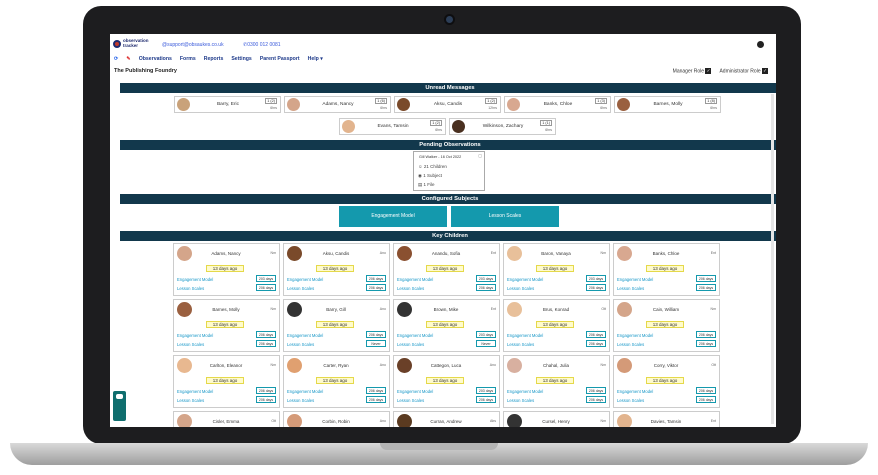 Image resolution: width=878 pixels, height=475 pixels. Describe the element at coordinates (713, 108) in the screenshot. I see `message-age: 6hrs` at that location.